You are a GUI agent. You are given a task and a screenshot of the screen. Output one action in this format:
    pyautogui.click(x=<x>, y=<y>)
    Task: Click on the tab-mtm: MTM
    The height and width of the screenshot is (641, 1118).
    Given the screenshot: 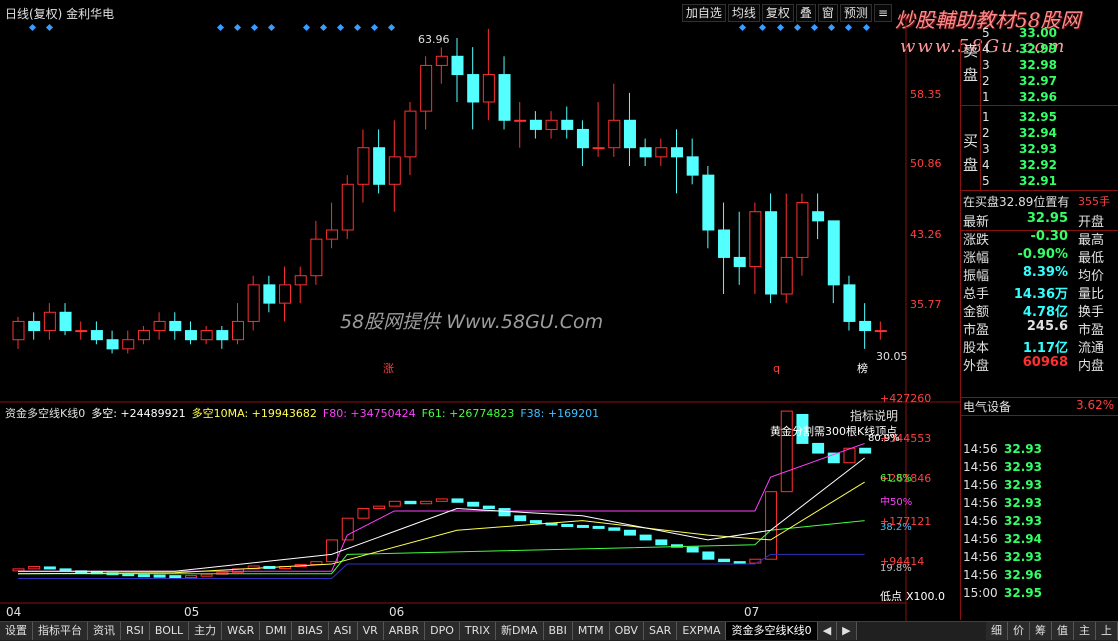 What is the action you would take?
    pyautogui.click(x=591, y=631)
    